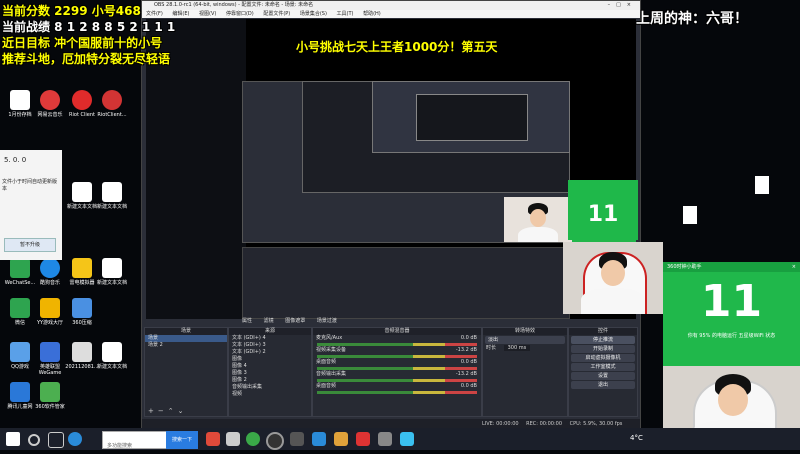 This screenshot has width=800, height=454. I want to click on cpu-status: CPU: 5.9%, 30.00 fps, so click(596, 424).